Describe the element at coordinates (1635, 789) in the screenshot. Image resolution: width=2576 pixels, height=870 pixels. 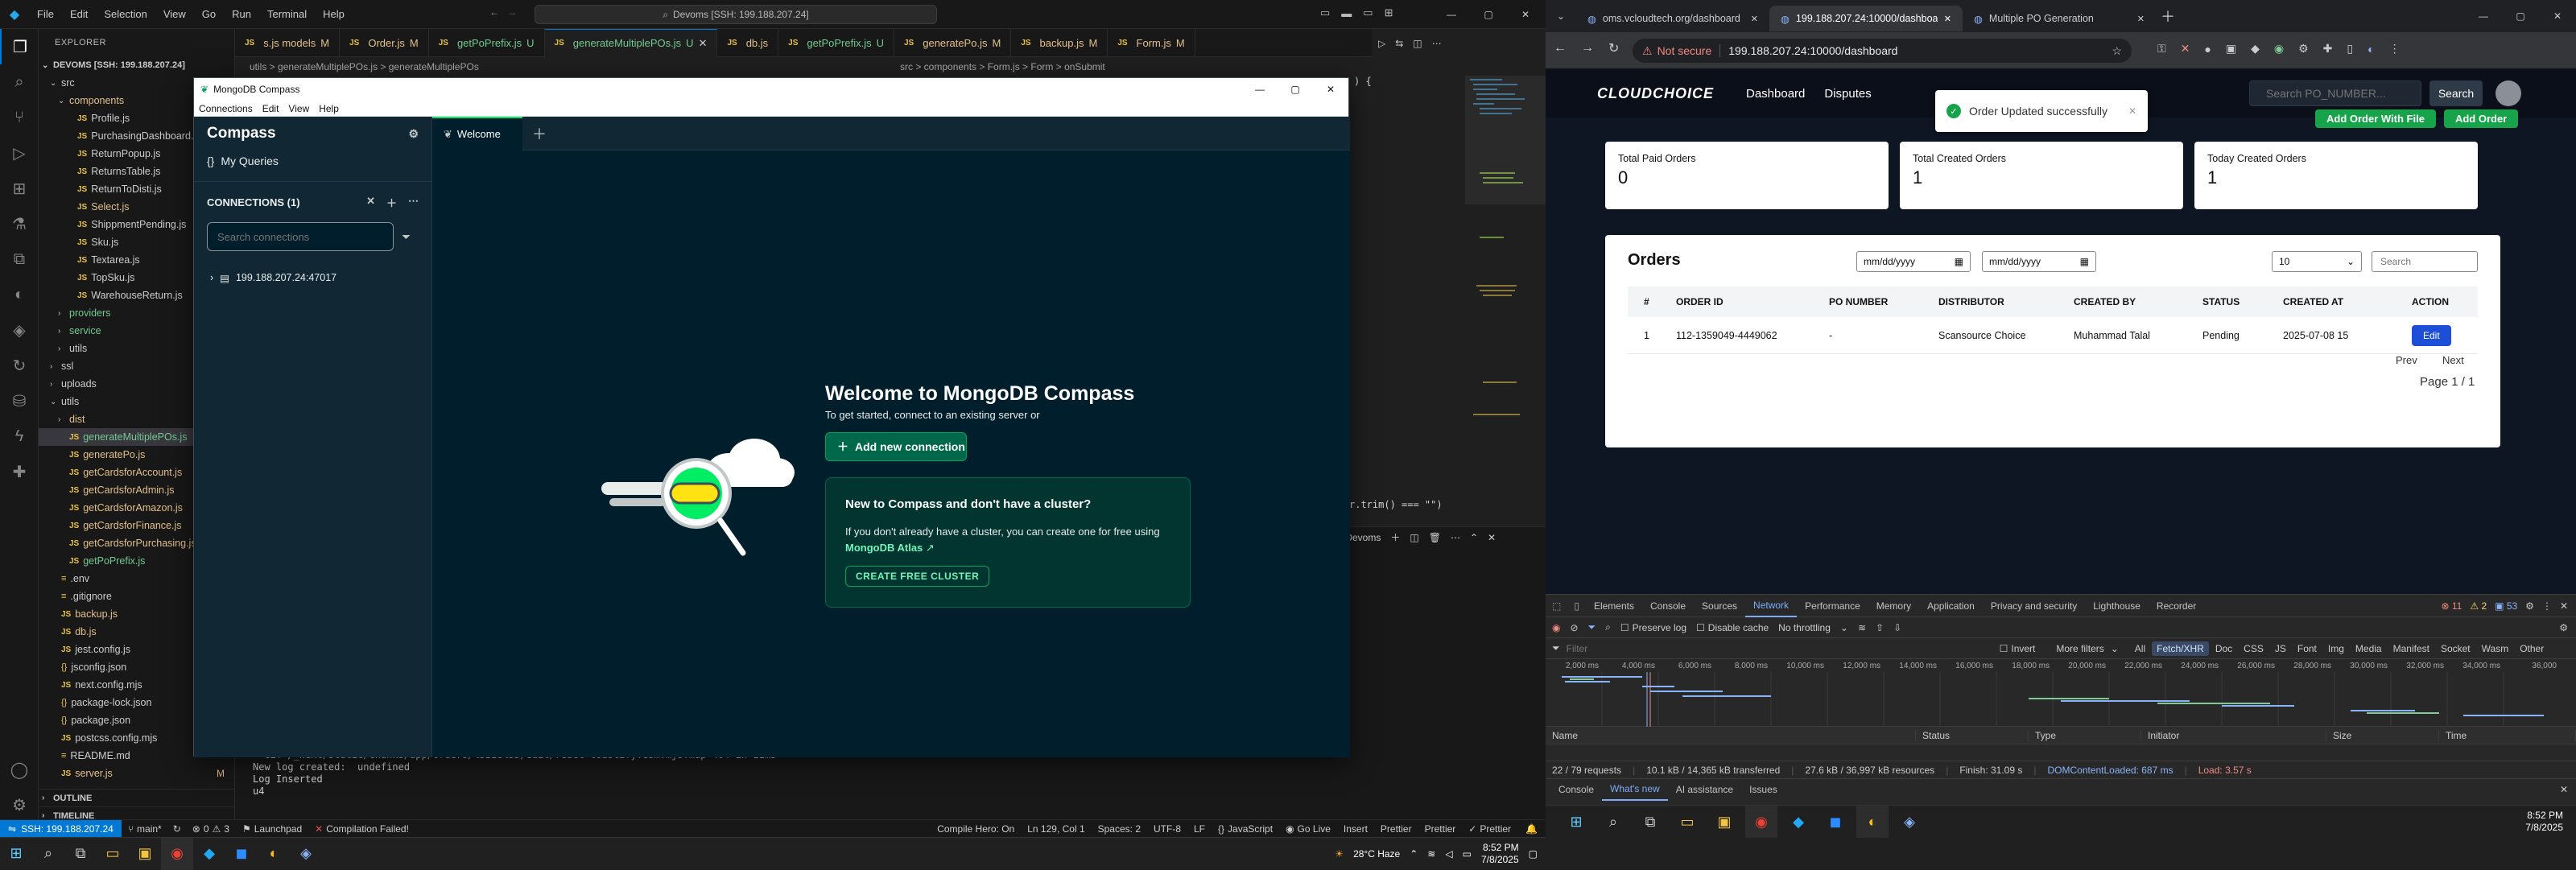
I see `drawer-tab: What's new` at that location.